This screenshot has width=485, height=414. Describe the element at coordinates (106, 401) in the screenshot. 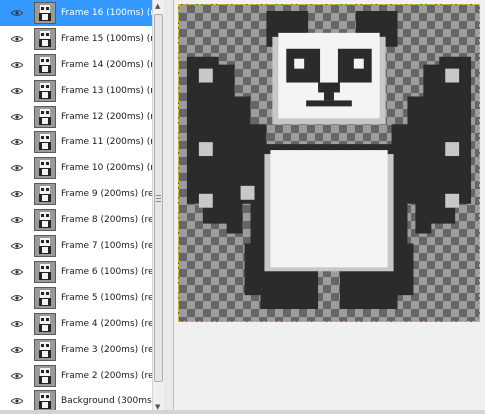

I see `layer-name: Background (300ms)` at that location.